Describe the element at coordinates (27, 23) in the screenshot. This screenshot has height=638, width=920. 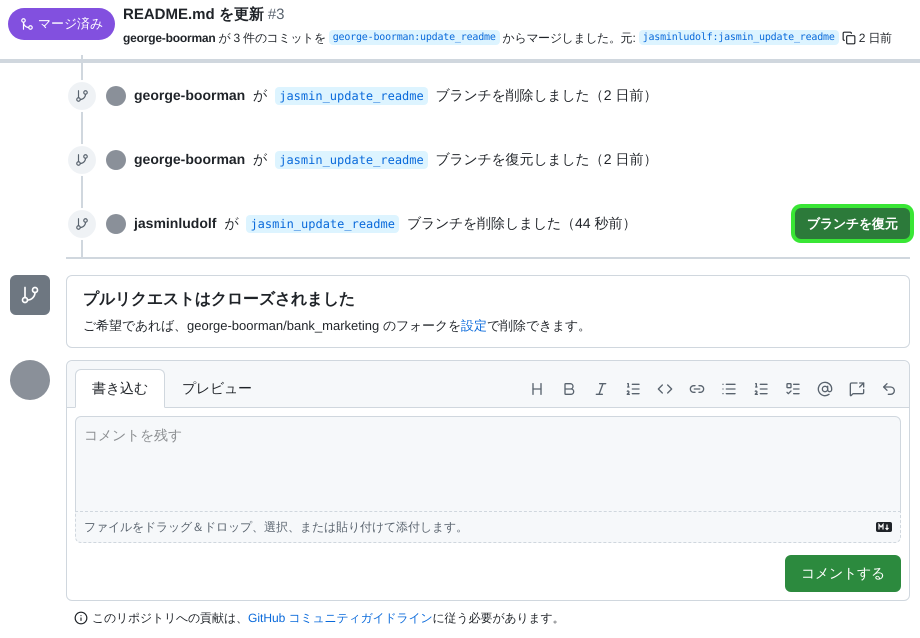
I see `merge-icon` at that location.